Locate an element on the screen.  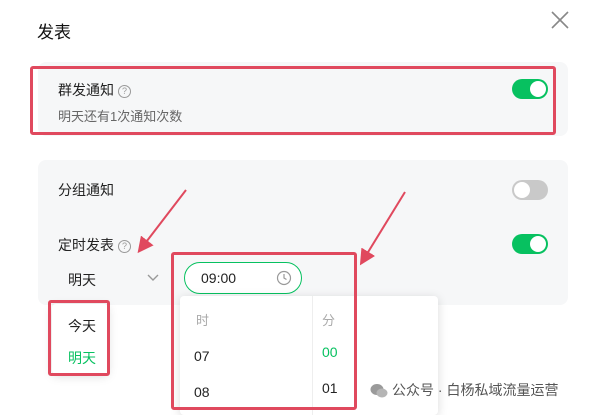
day-select: 明天 is located at coordinates (113, 278).